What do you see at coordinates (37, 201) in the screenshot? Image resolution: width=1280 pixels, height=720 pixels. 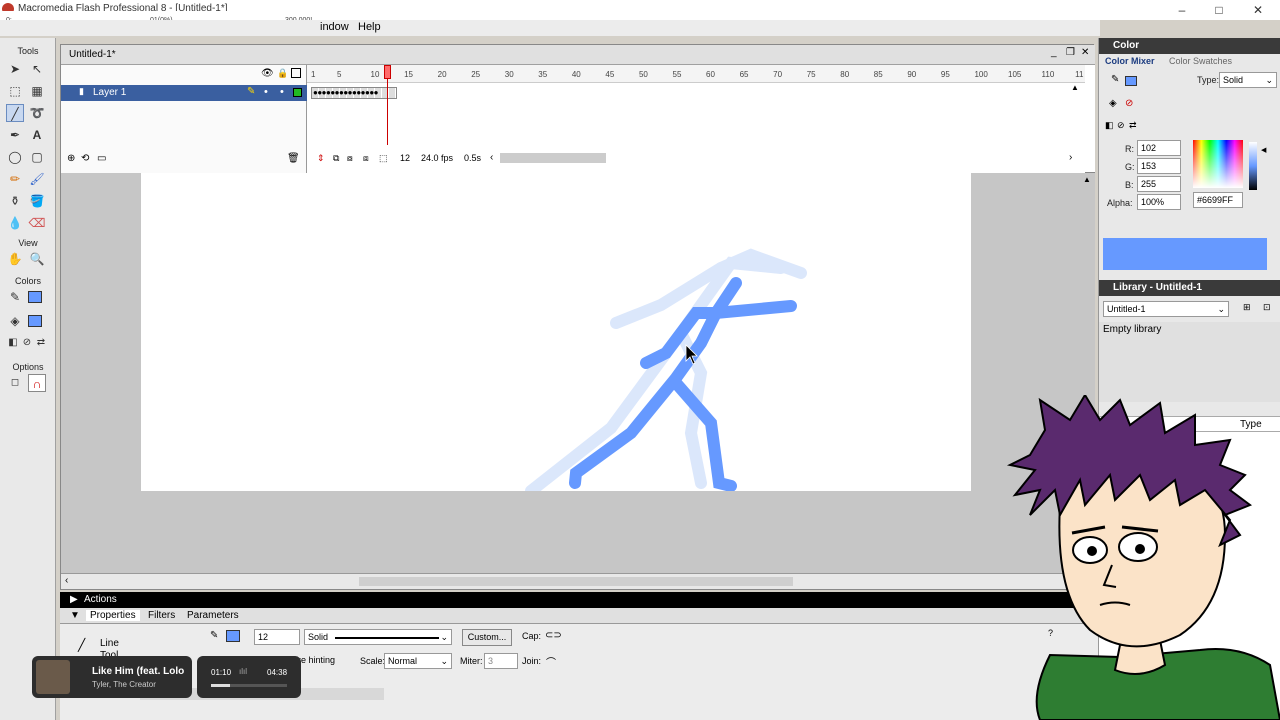 I see `paint-bucket-icon: 🪣` at bounding box center [37, 201].